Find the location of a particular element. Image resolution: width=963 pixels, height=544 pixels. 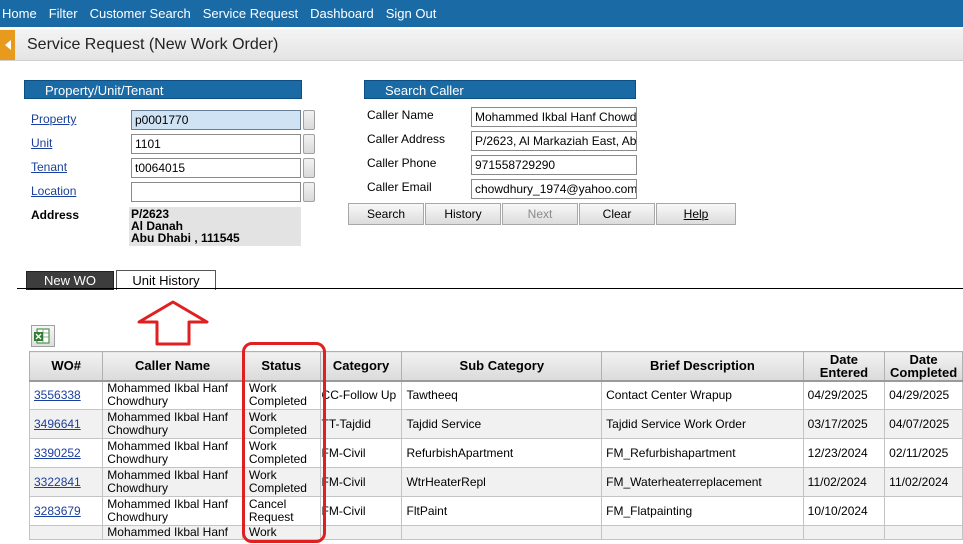

date-completed-cell: 11/02/2024 is located at coordinates (923, 482).